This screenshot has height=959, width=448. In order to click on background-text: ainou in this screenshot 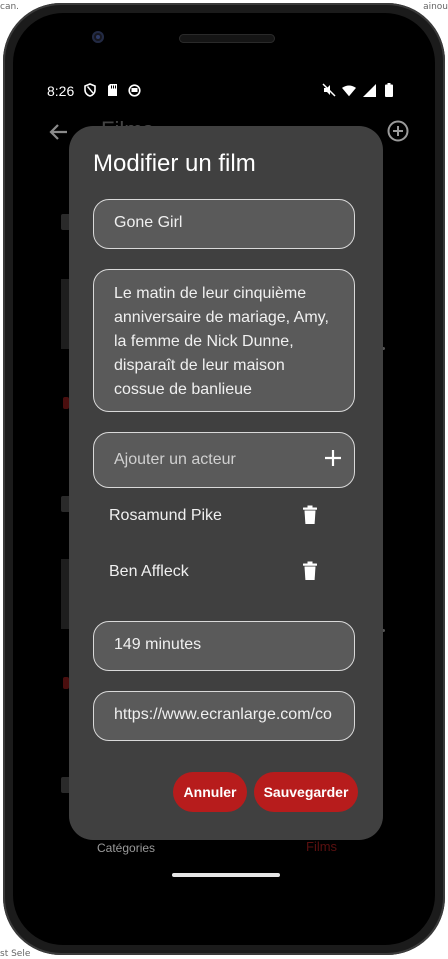, I will do `click(435, 7)`.